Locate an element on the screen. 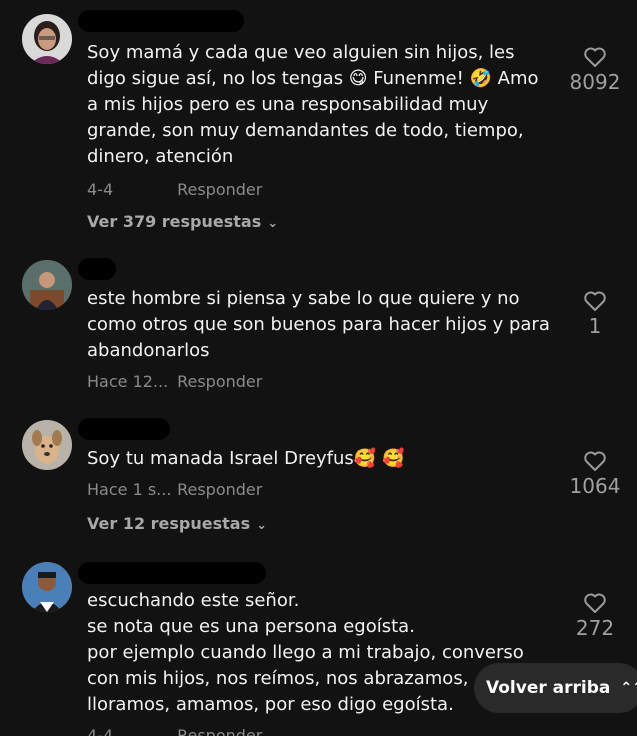 Image resolution: width=637 pixels, height=736 pixels. view-replies-label: Ver 12 respuestas is located at coordinates (169, 523).